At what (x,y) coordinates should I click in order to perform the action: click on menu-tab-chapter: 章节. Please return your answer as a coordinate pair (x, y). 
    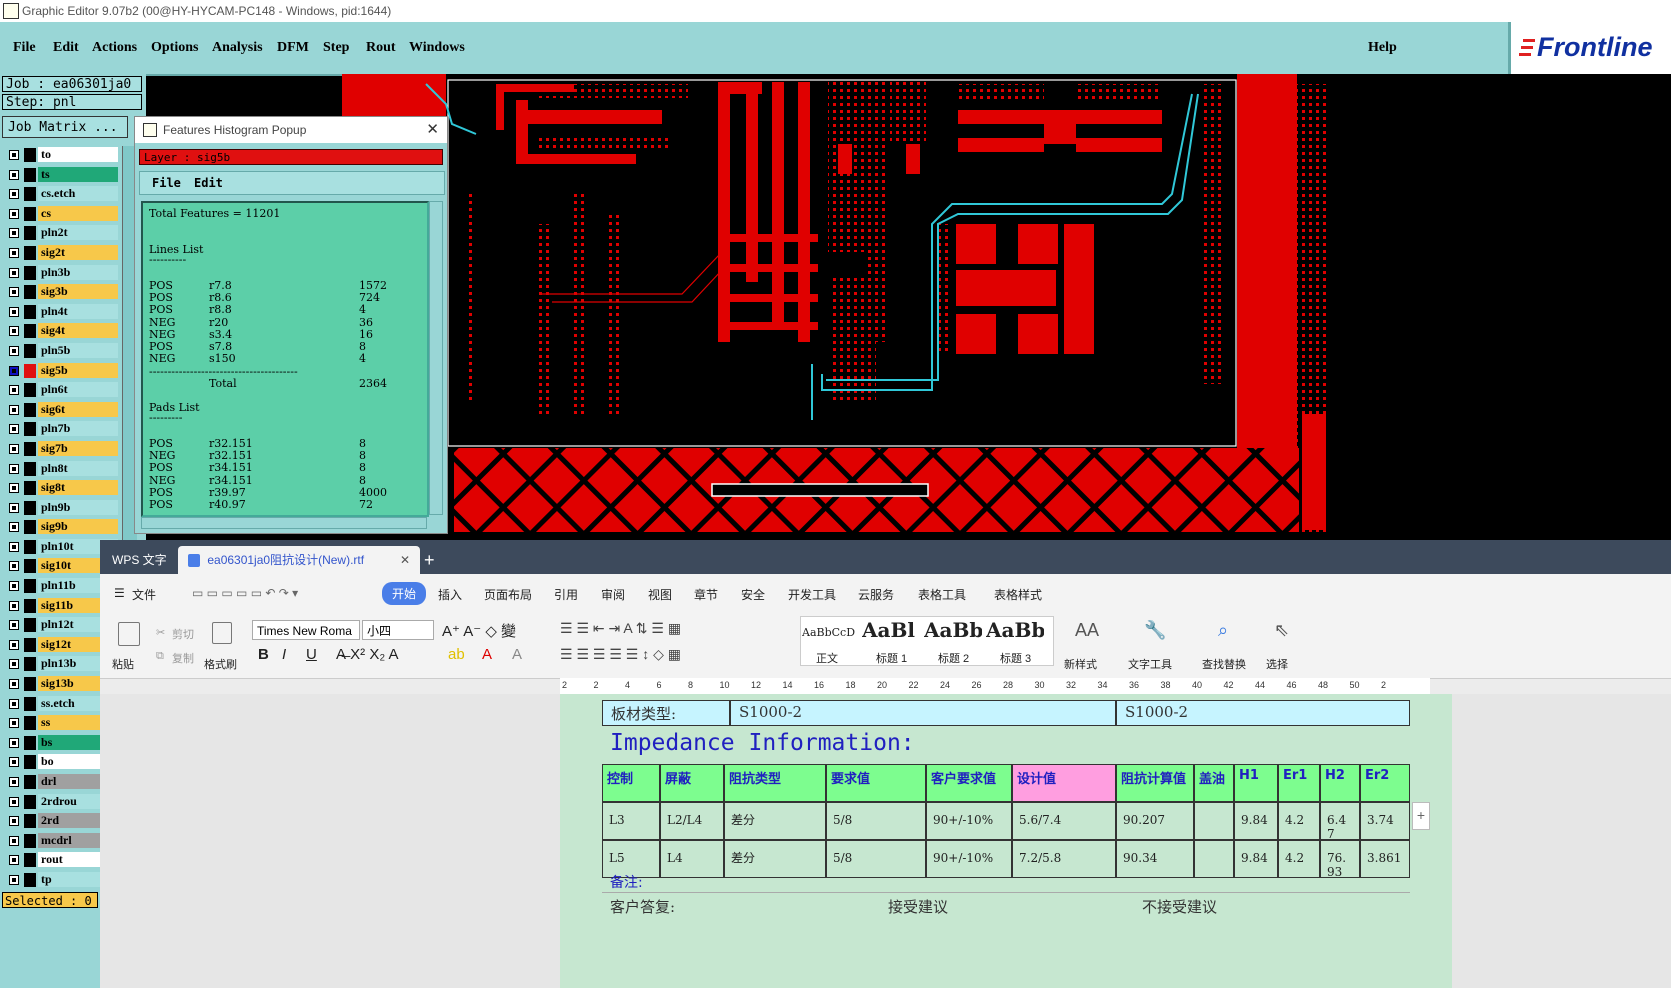
    Looking at the image, I should click on (706, 594).